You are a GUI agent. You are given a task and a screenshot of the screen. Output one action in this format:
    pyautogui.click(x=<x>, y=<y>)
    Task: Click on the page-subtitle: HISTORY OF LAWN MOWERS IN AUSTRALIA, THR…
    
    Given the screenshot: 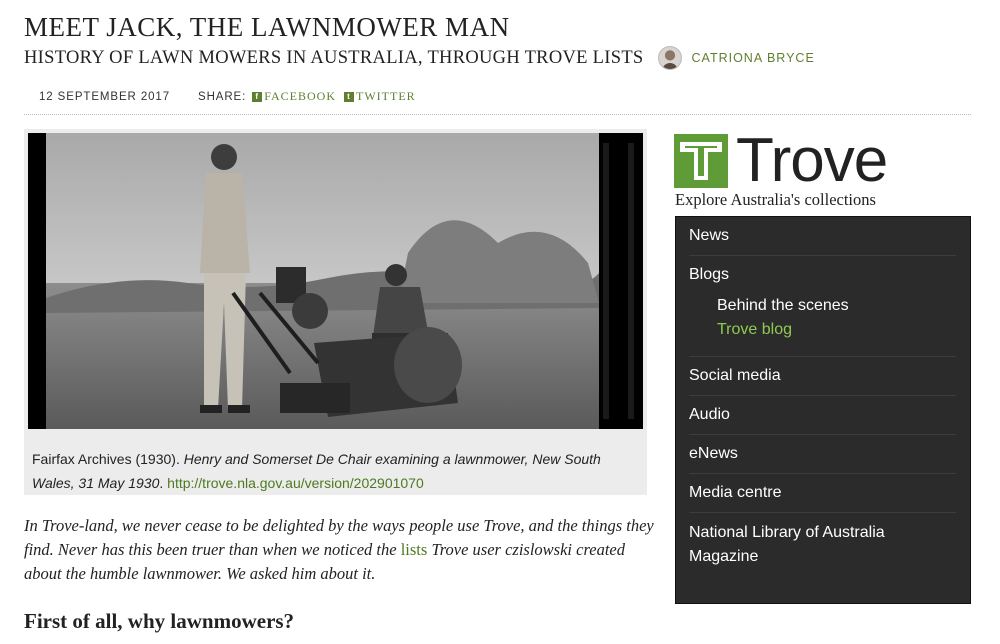 What is the action you would take?
    pyautogui.click(x=334, y=57)
    